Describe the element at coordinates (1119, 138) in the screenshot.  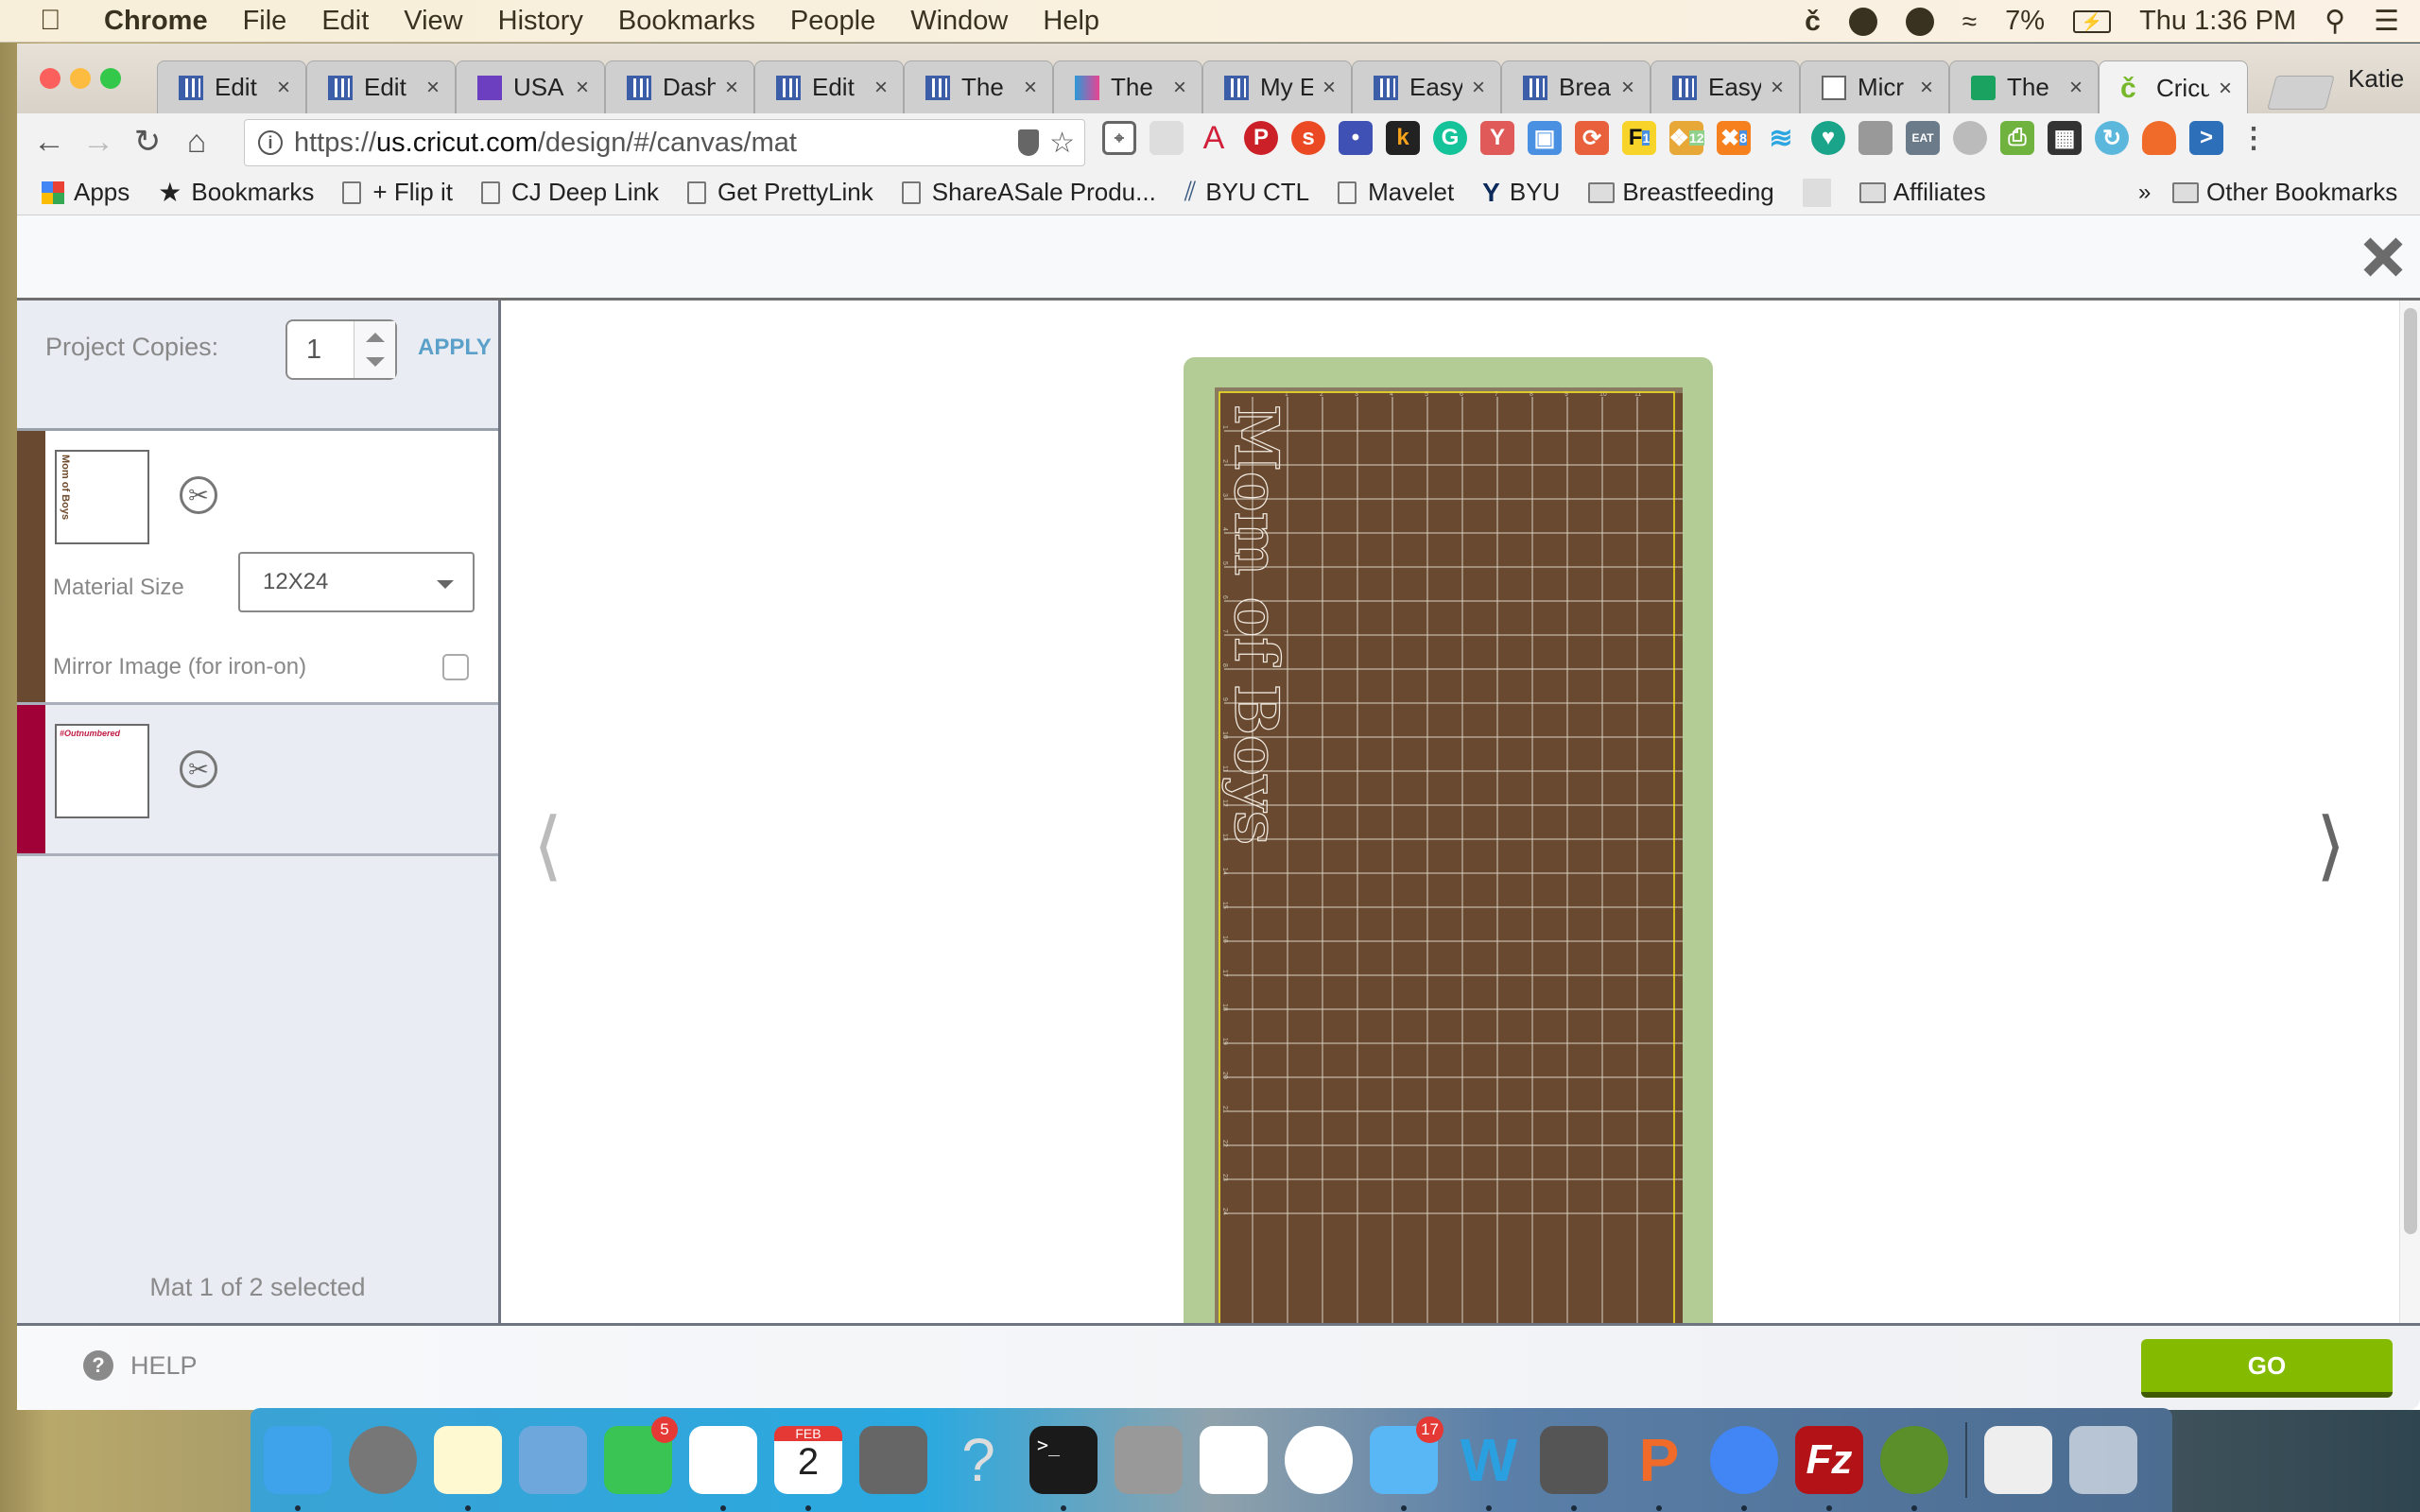
I see `cast-icon: ⌖` at that location.